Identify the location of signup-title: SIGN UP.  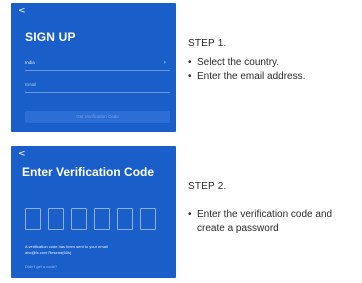
(50, 37).